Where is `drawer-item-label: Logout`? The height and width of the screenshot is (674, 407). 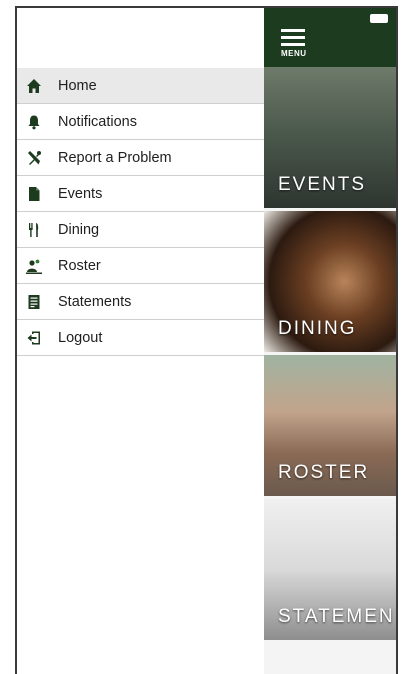
drawer-item-label: Logout is located at coordinates (80, 337).